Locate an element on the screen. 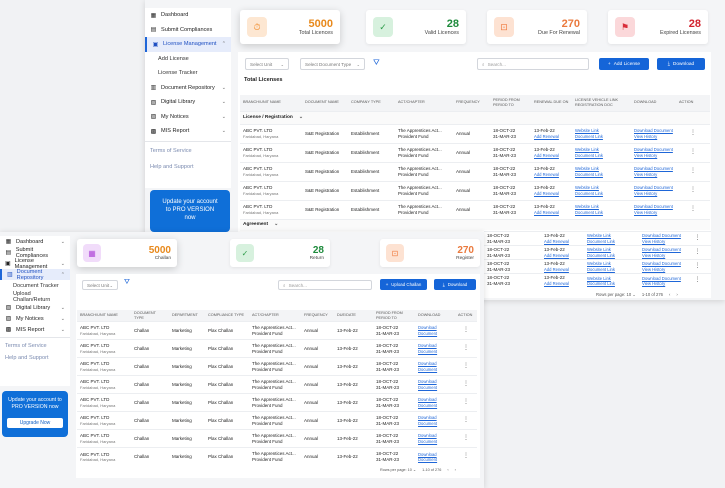 The image size is (725, 488). stat-card: ⚑ 28 Expired Licenses is located at coordinates (658, 27).